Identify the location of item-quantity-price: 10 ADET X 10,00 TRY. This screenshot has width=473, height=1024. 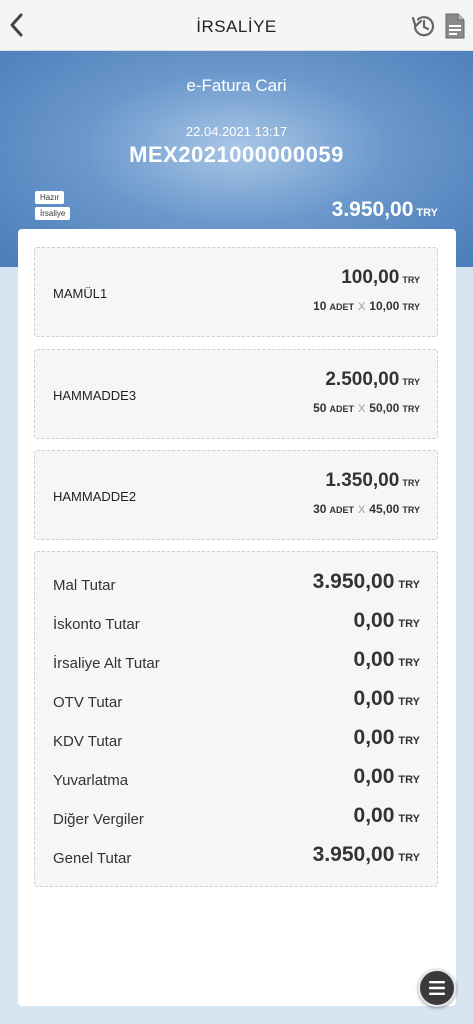
(366, 306).